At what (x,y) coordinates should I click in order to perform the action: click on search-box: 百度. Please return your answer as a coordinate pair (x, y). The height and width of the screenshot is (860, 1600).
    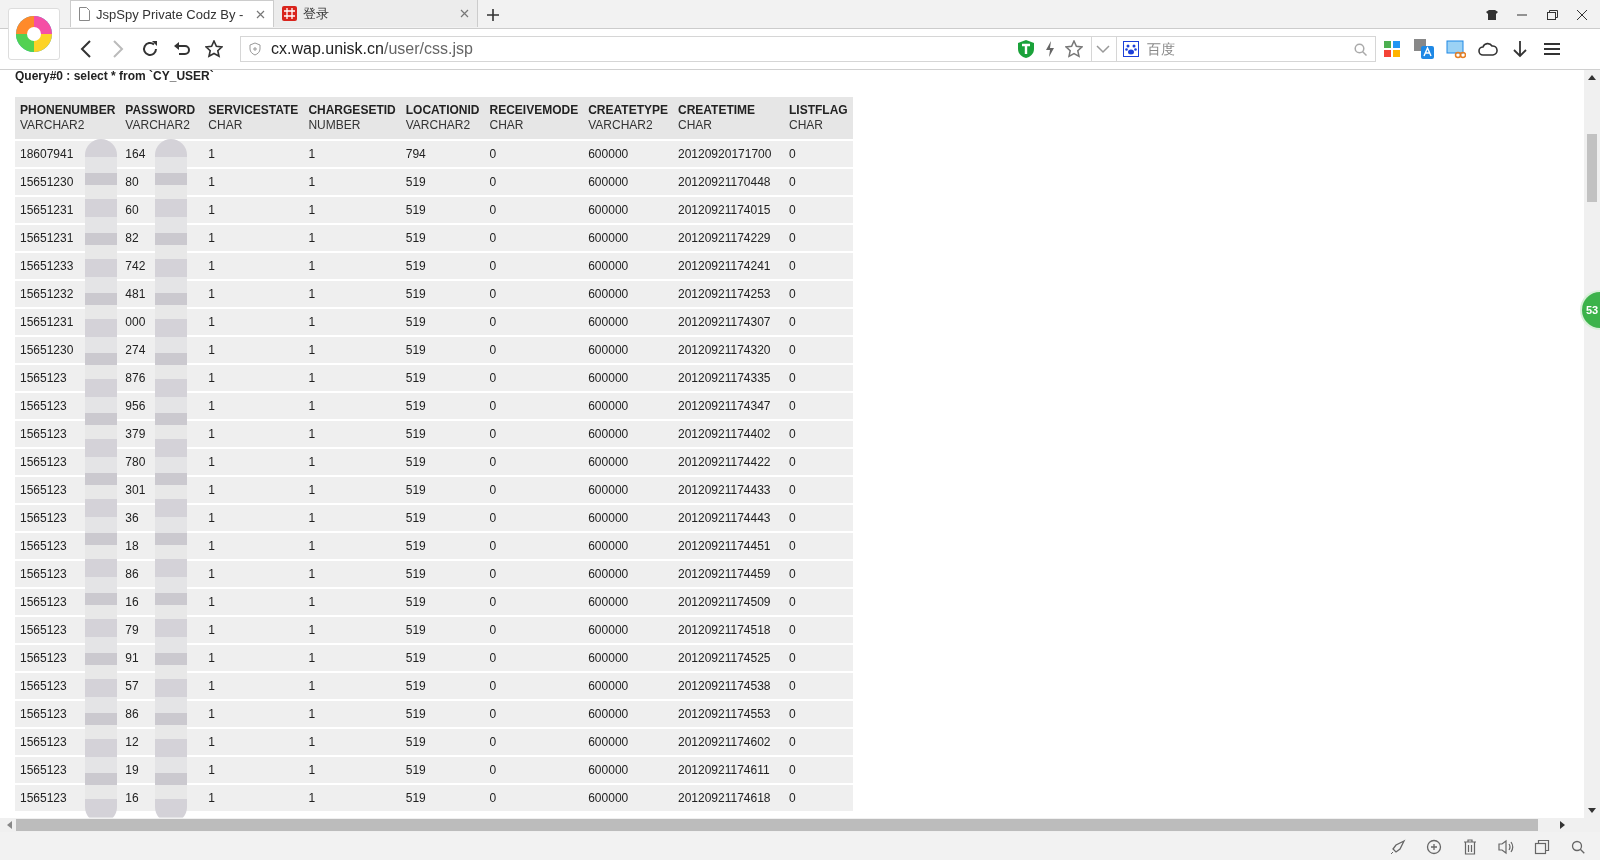
    Looking at the image, I should click on (1234, 49).